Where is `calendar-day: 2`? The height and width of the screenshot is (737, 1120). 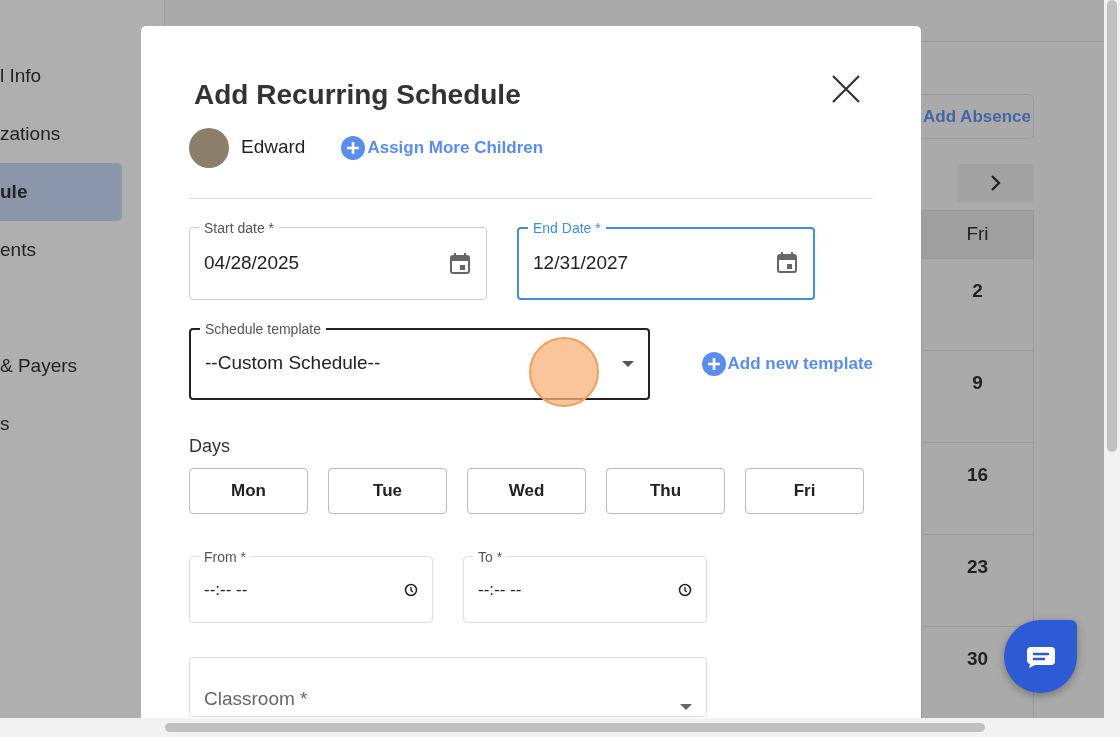
calendar-day: 2 is located at coordinates (977, 304).